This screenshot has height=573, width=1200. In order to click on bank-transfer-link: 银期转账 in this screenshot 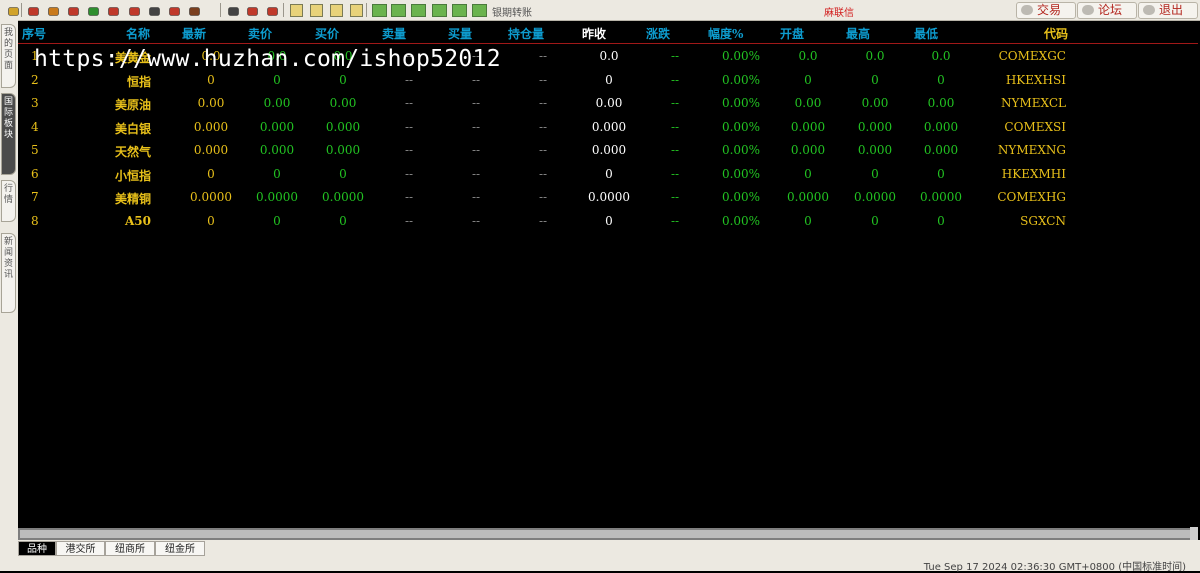, I will do `click(512, 11)`.